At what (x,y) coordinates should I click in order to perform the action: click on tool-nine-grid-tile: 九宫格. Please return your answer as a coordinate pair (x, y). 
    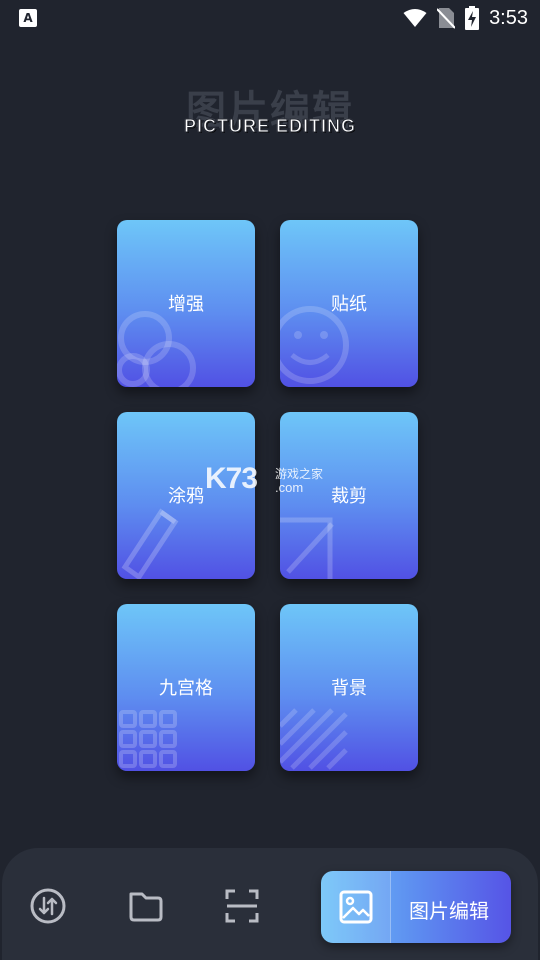
    Looking at the image, I should click on (186, 687).